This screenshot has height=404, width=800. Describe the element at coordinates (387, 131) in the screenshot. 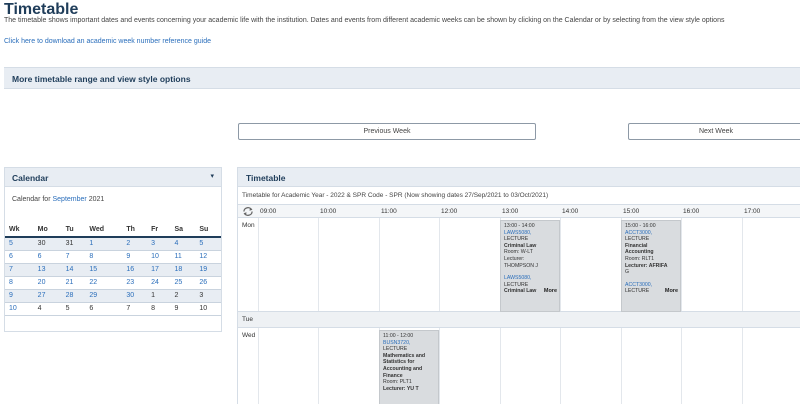

I see `previous-week-button: Previous Week` at that location.